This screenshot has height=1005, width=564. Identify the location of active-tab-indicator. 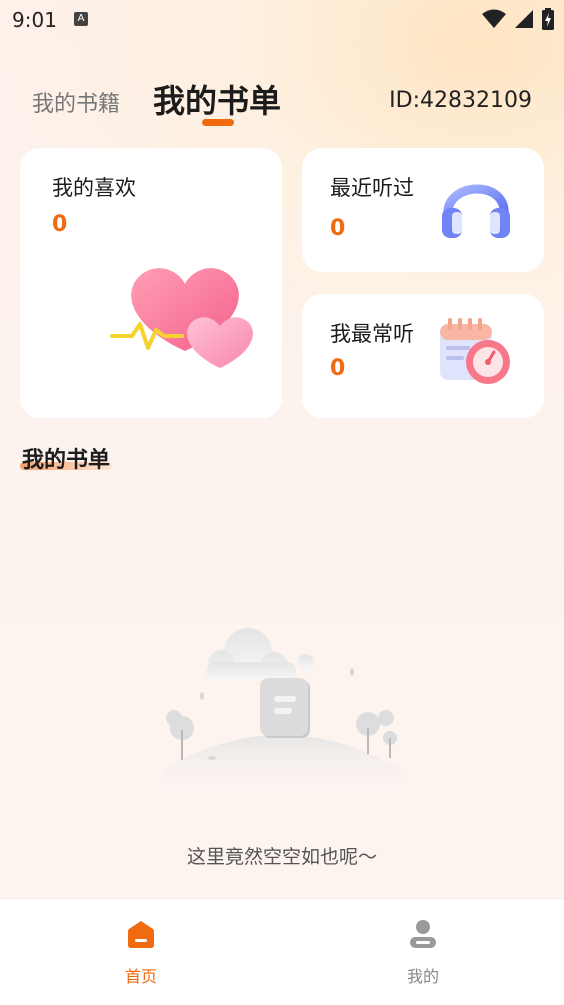
(218, 122).